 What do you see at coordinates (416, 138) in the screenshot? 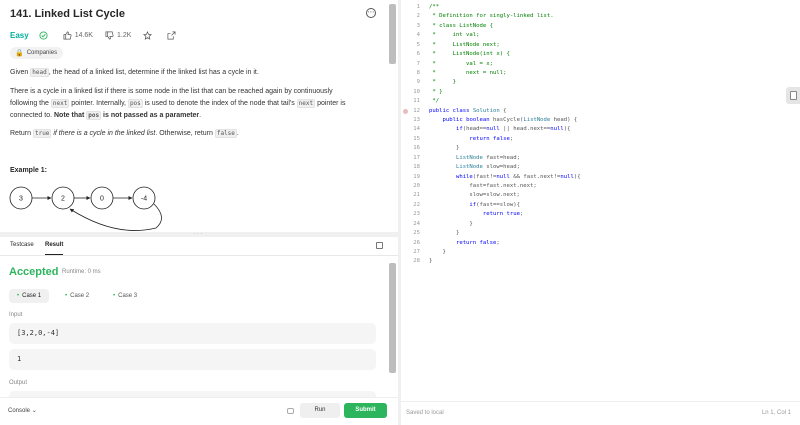
I see `line-number: 15` at bounding box center [416, 138].